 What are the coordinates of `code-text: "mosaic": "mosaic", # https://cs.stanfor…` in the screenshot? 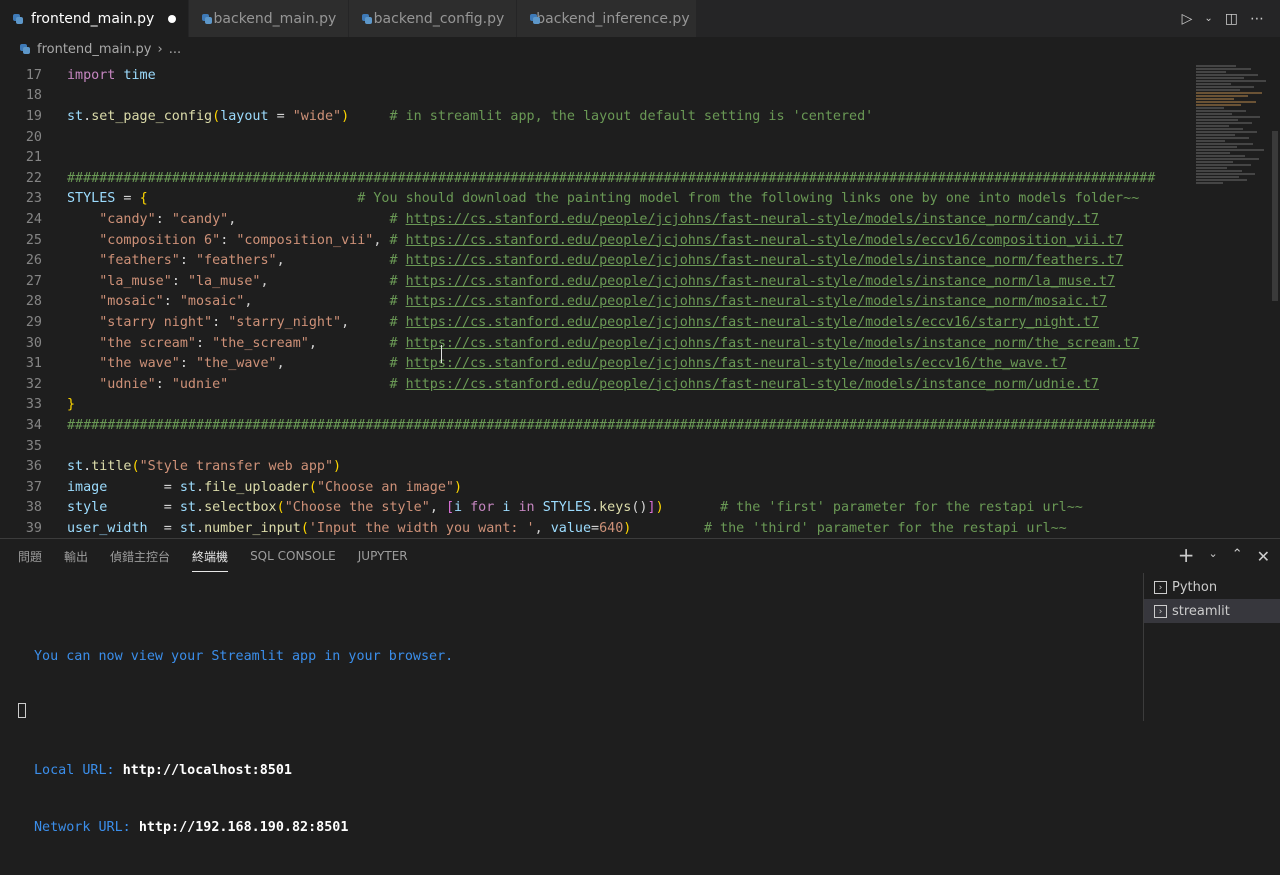 It's located at (587, 301).